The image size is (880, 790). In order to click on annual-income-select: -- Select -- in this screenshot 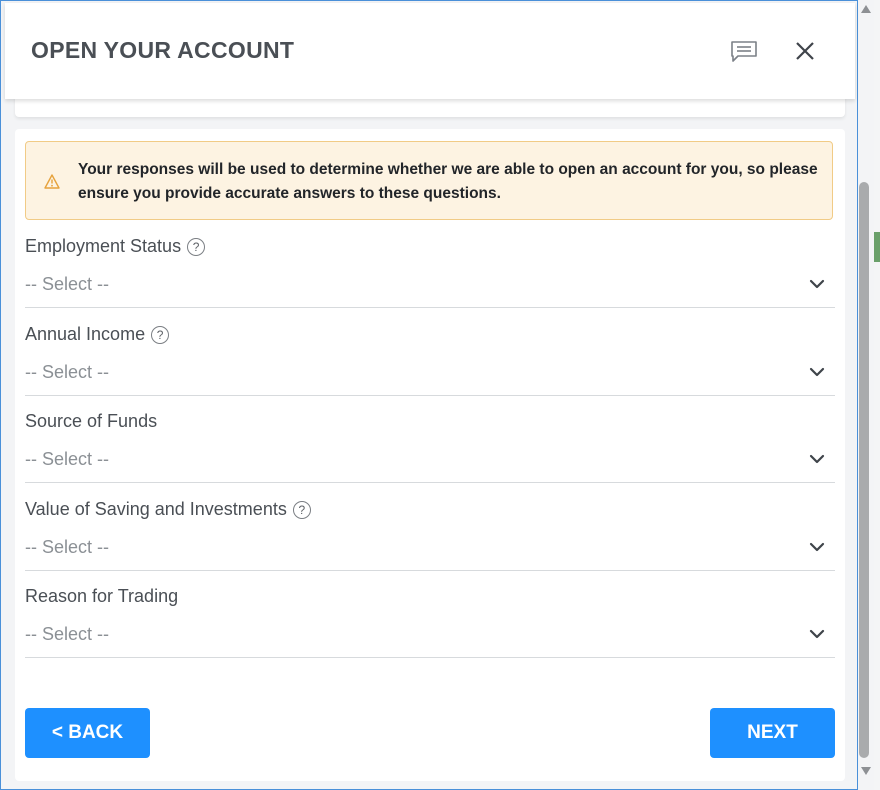, I will do `click(430, 372)`.